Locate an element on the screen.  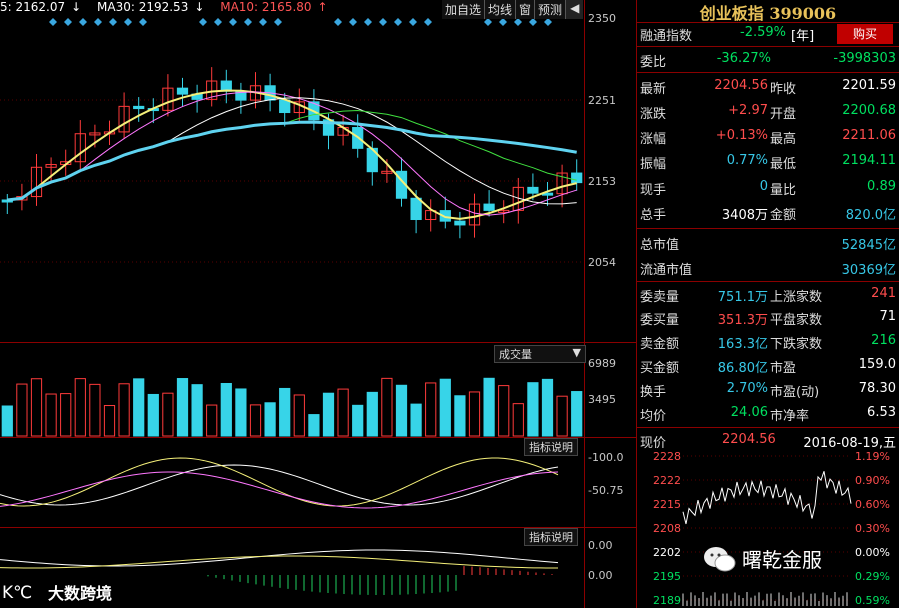
volume-header: 成交量 ▼ is located at coordinates (540, 354).